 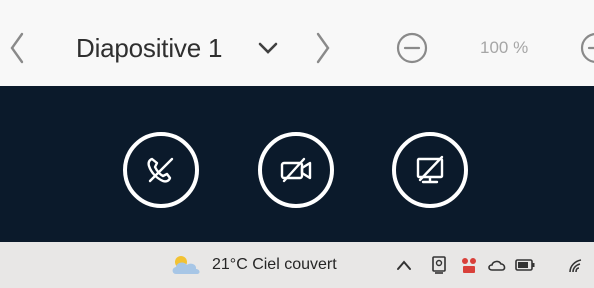 What do you see at coordinates (504, 48) in the screenshot?
I see `zoom-level: 100 %` at bounding box center [504, 48].